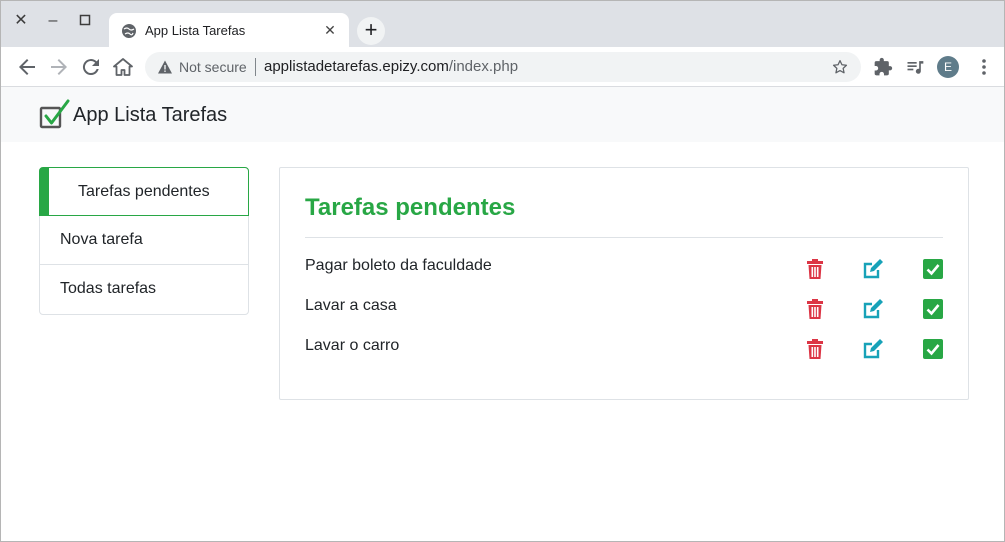 The height and width of the screenshot is (542, 1005). Describe the element at coordinates (502, 24) in the screenshot. I see `title-bar: ✕ – App Lista Tarefas ✕ +` at that location.